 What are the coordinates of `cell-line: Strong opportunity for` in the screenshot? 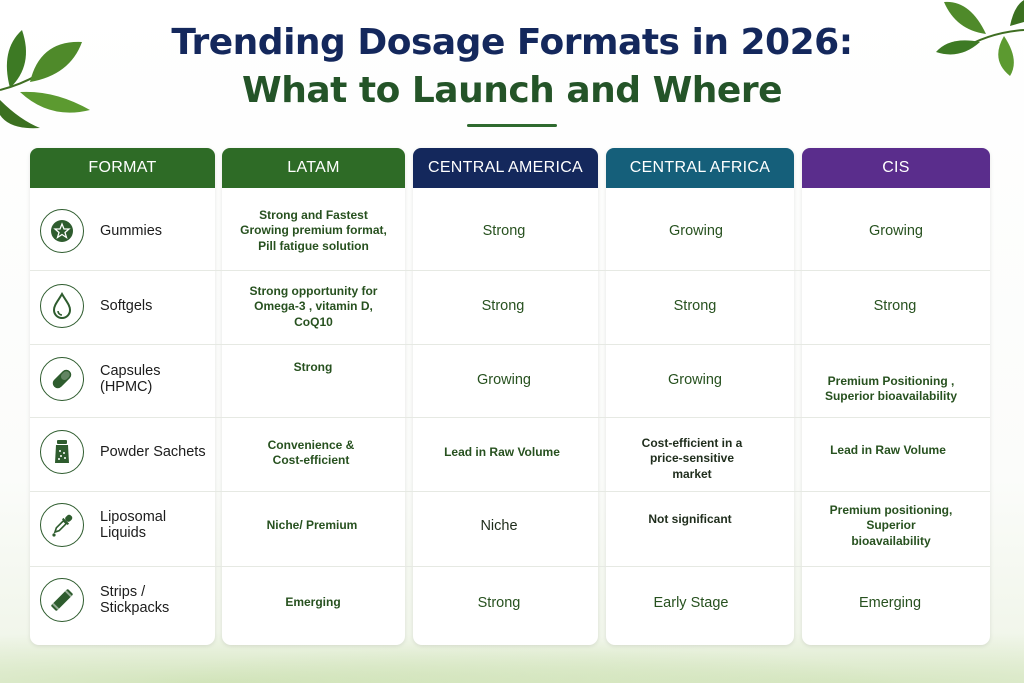 It's located at (313, 290).